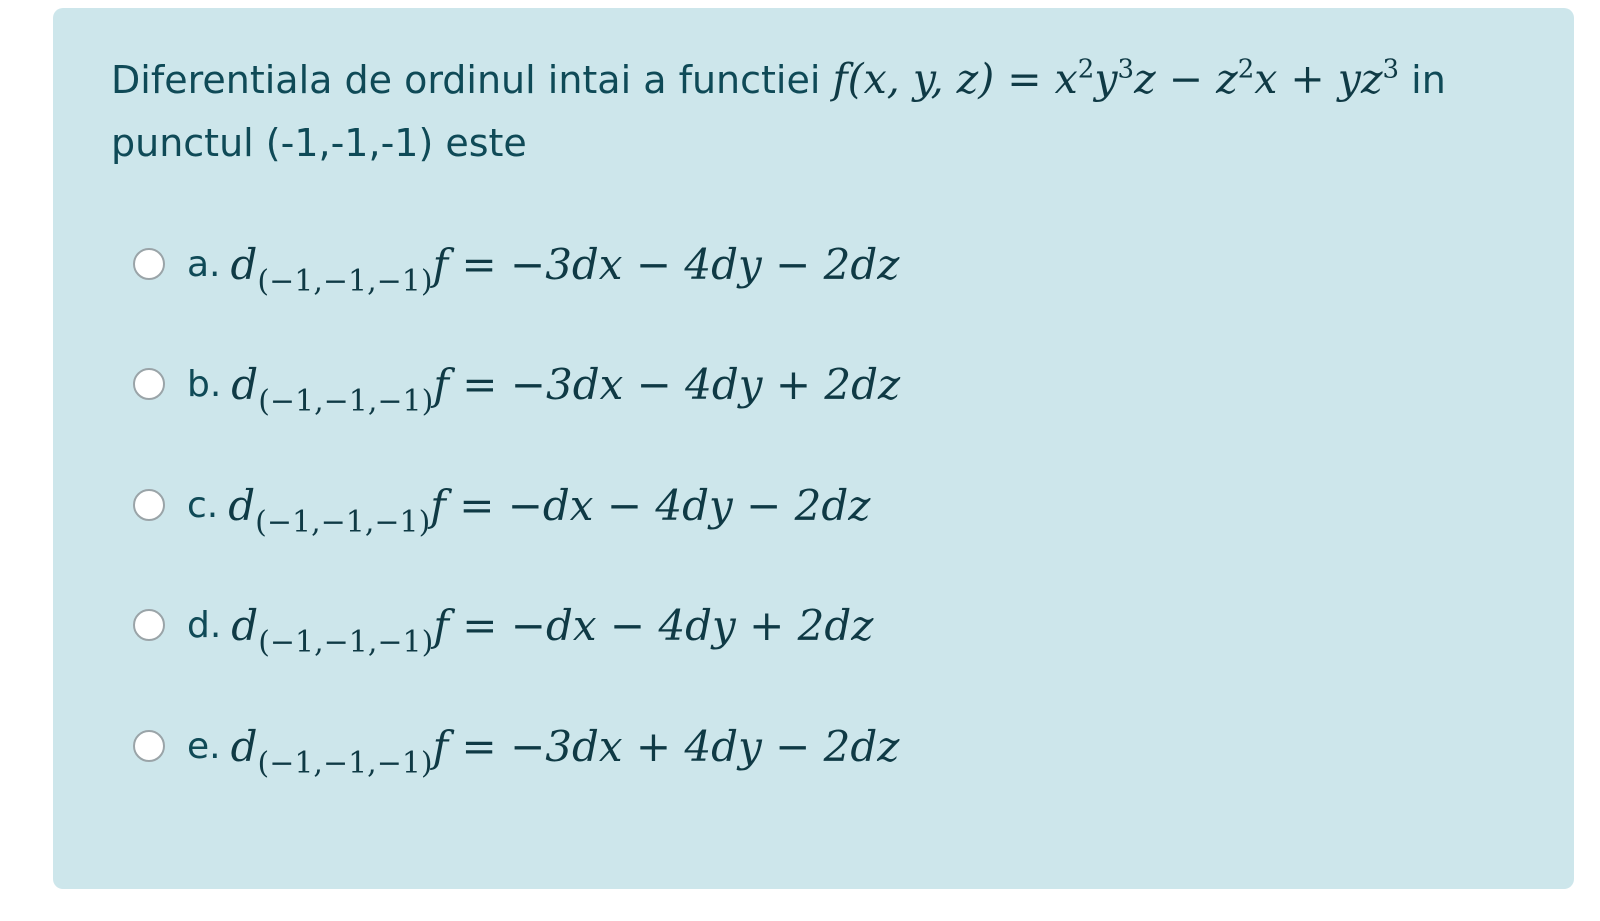 The width and height of the screenshot is (1600, 921). What do you see at coordinates (1086, 69) in the screenshot?
I see `exp-1: 2` at bounding box center [1086, 69].